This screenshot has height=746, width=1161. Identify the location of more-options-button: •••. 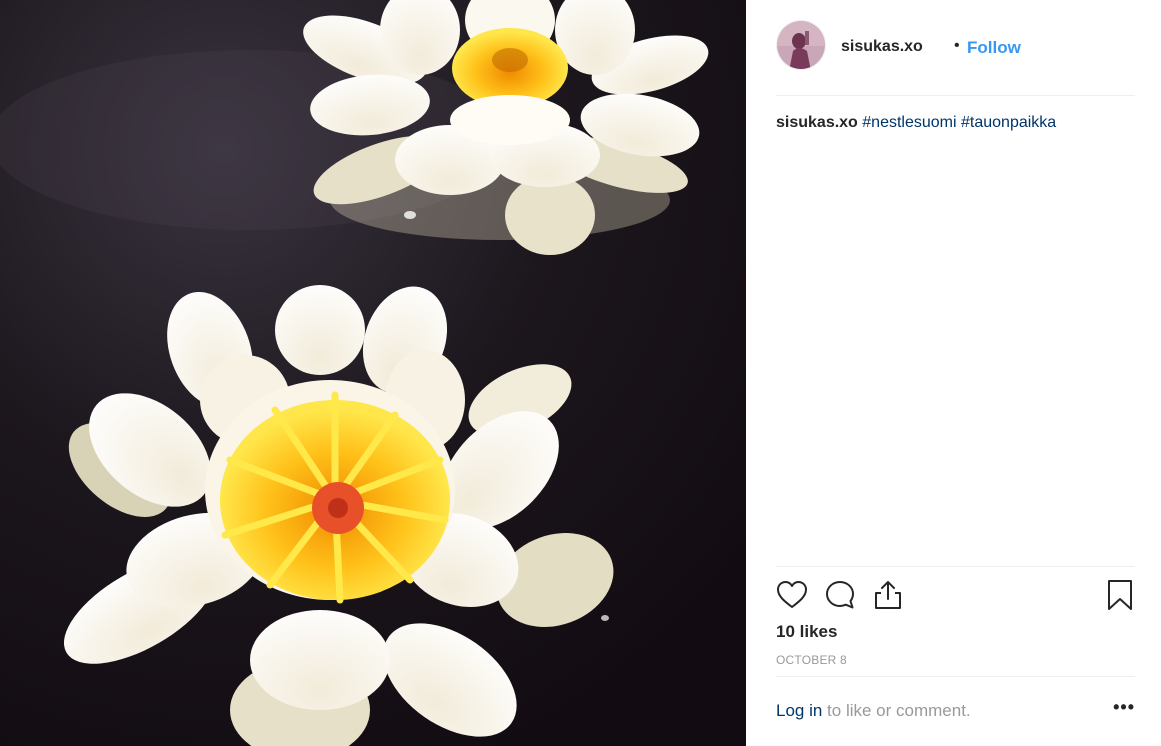
(1124, 707).